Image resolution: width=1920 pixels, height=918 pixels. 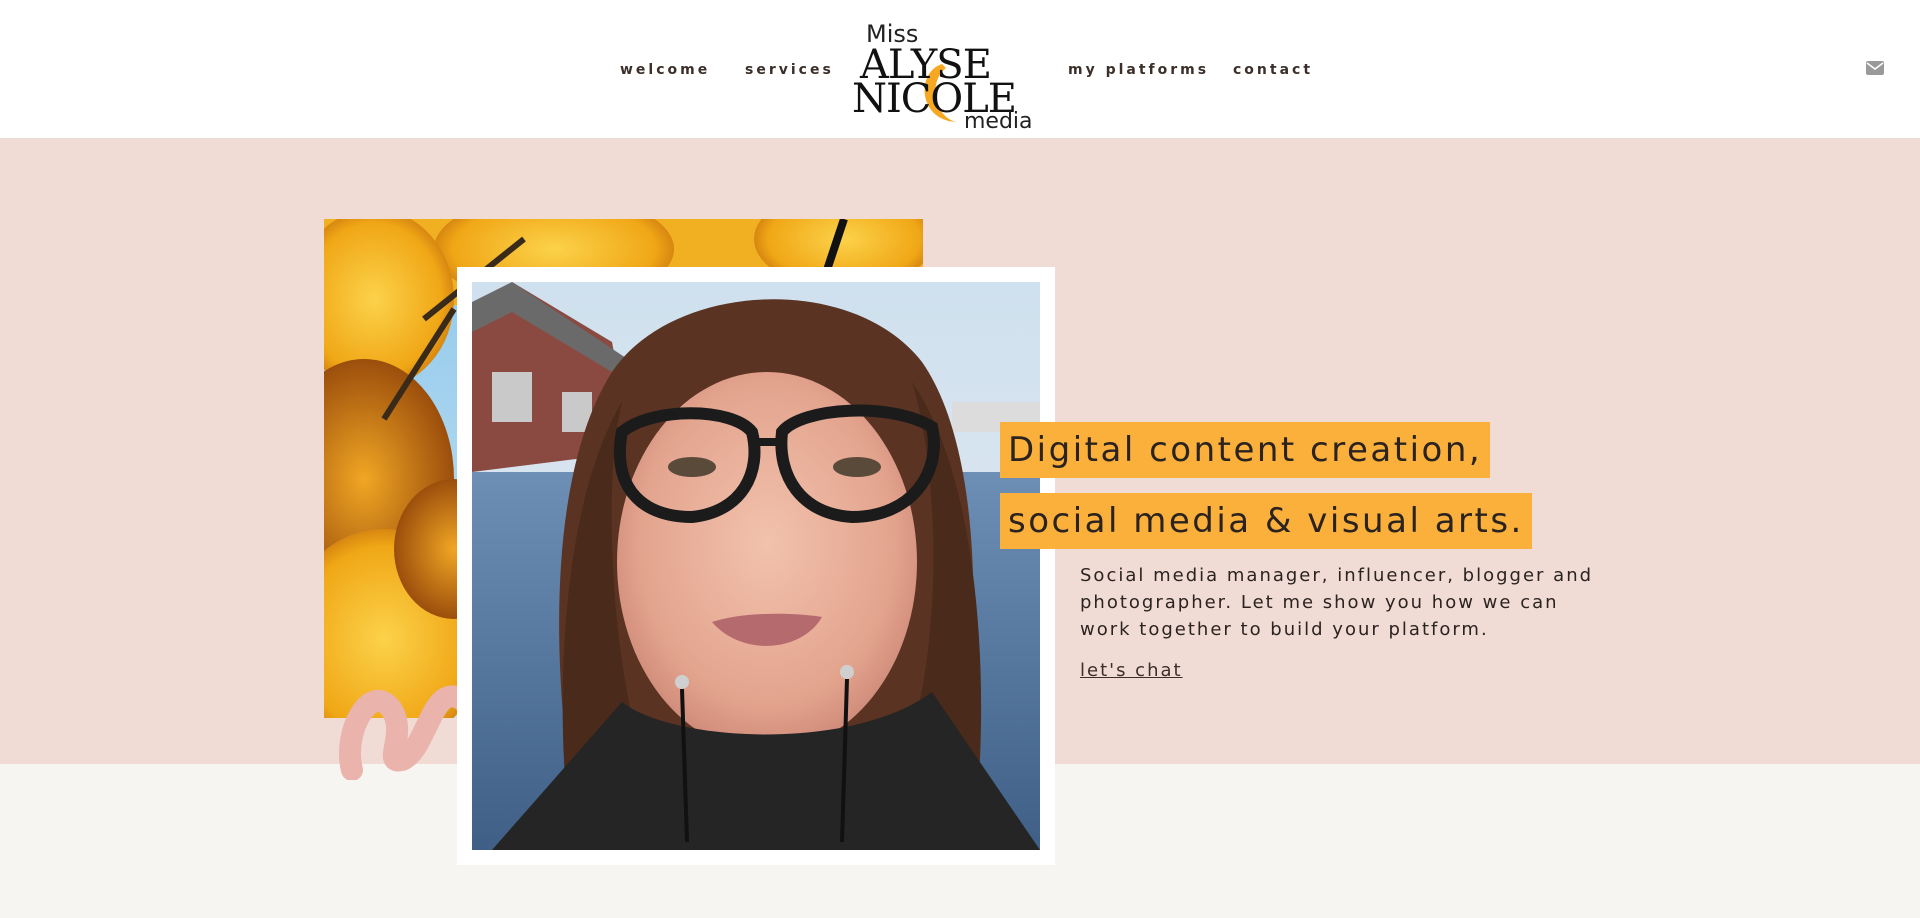 What do you see at coordinates (665, 70) in the screenshot?
I see `nav-welcome: welcome` at bounding box center [665, 70].